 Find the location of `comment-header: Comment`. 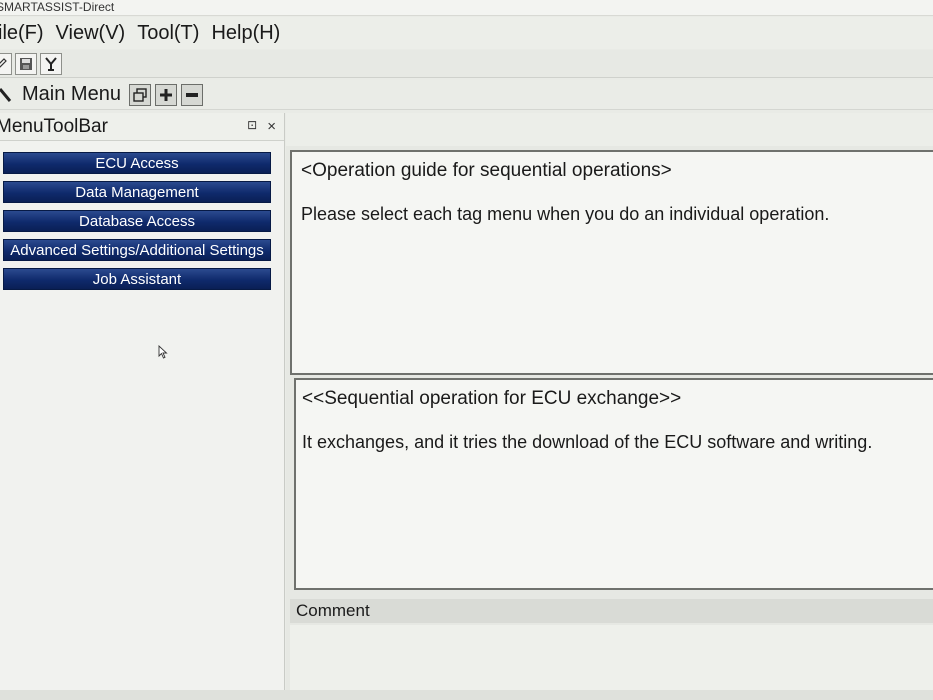

comment-header: Comment is located at coordinates (611, 611).